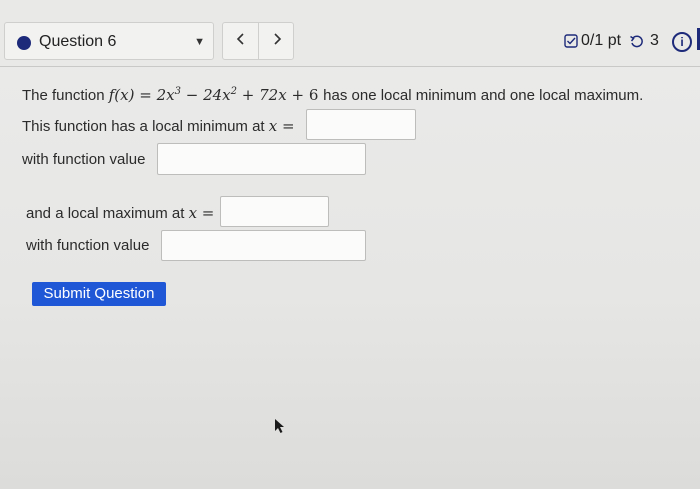 The image size is (700, 489). Describe the element at coordinates (213, 95) in the screenshot. I see `function-expression: f(x) = 2x3 − 24x2 + 72x + 6` at that location.